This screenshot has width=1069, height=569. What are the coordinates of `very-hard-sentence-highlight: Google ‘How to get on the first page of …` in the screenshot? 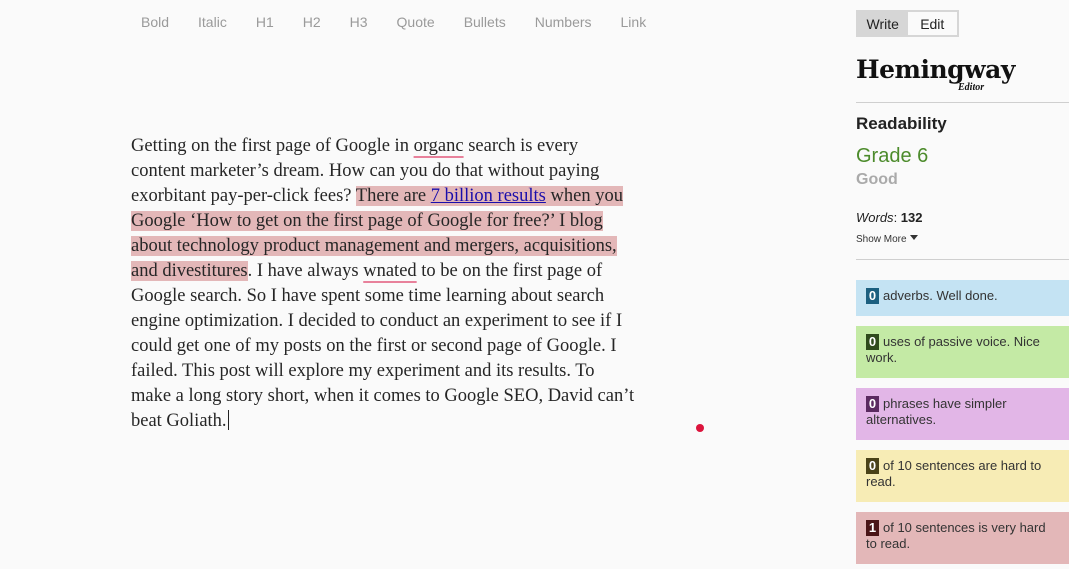 It's located at (367, 221).